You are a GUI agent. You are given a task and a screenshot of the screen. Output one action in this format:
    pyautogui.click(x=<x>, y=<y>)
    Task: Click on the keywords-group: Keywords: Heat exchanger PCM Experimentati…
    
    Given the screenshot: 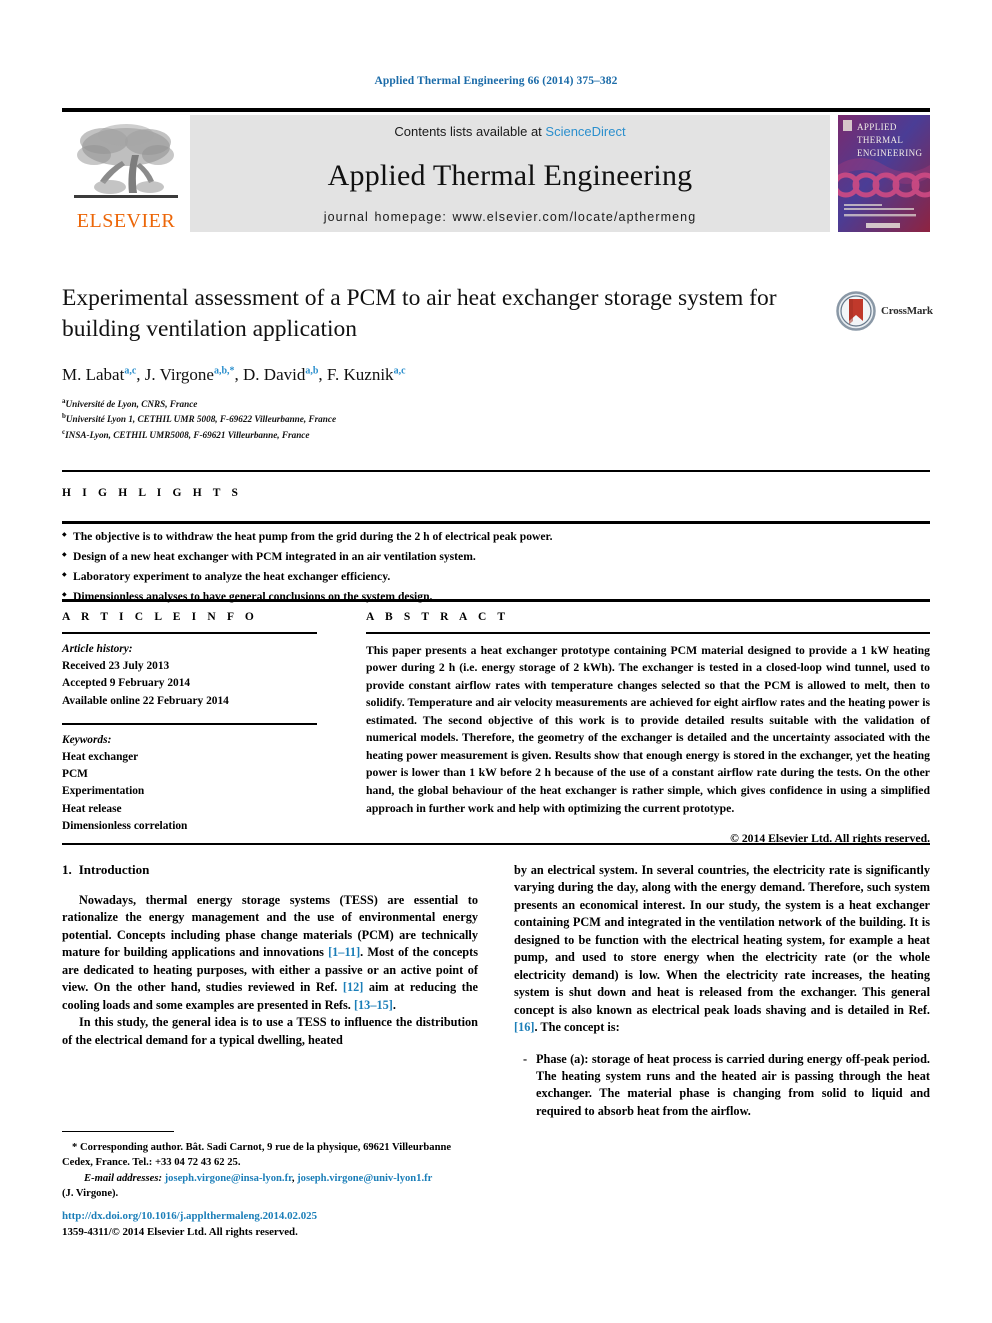 What is the action you would take?
    pyautogui.click(x=189, y=784)
    